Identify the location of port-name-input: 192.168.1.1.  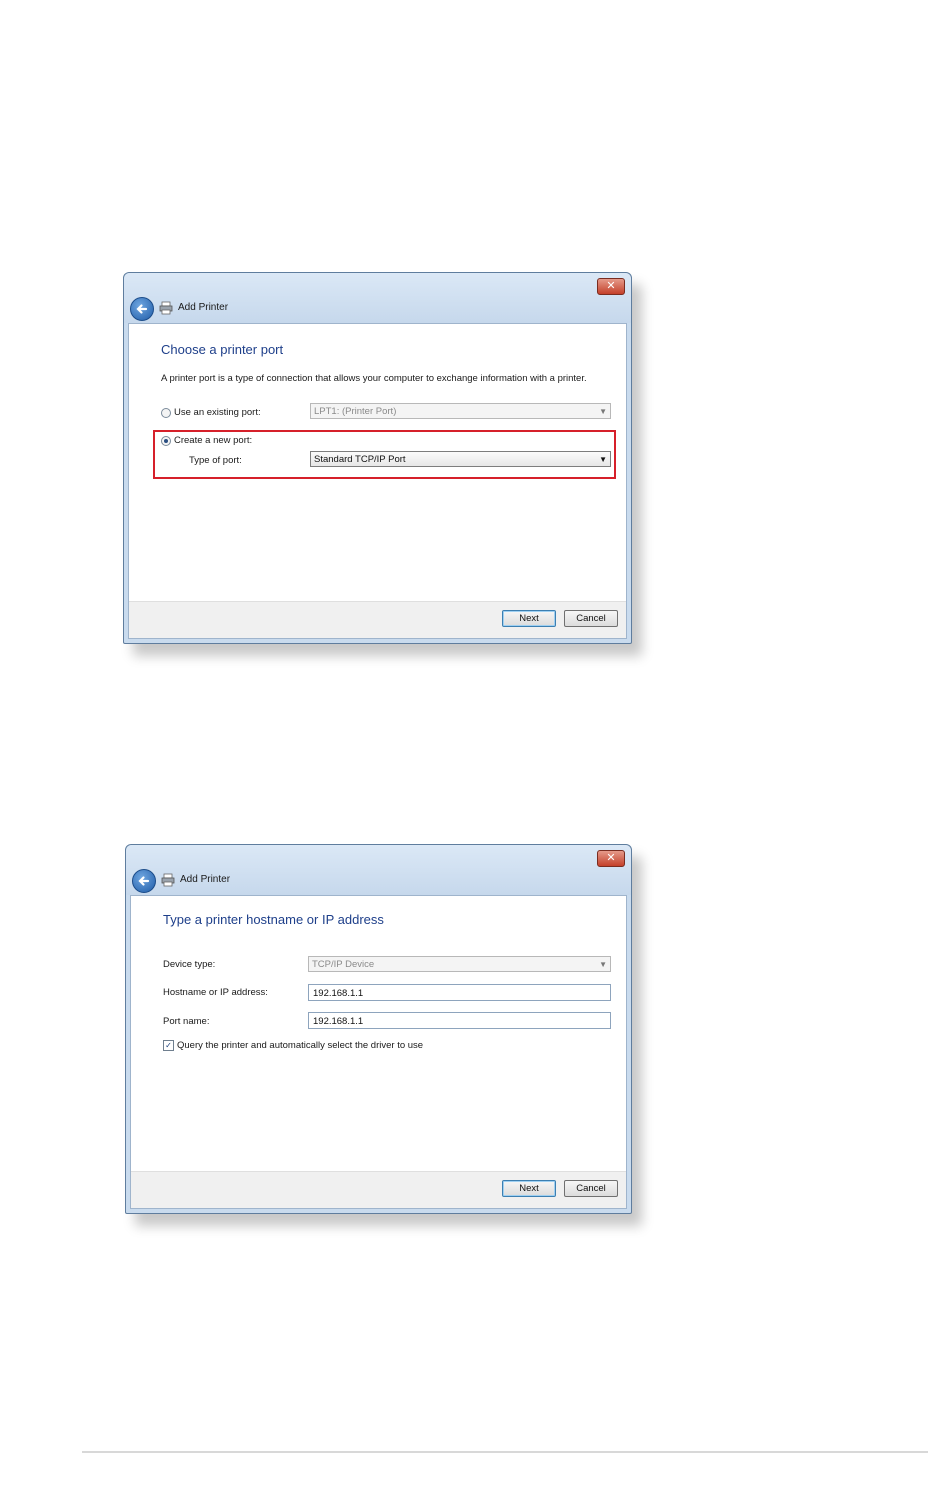
(459, 1020).